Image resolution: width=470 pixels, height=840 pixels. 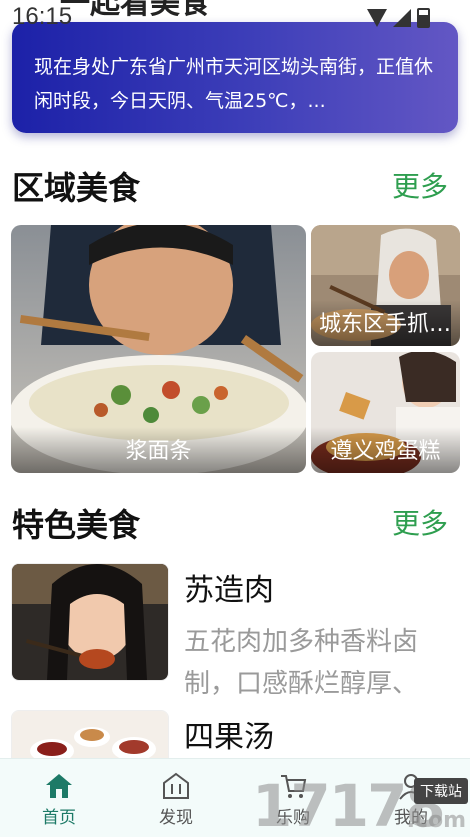 What do you see at coordinates (229, 737) in the screenshot?
I see `item-title: 四果汤` at bounding box center [229, 737].